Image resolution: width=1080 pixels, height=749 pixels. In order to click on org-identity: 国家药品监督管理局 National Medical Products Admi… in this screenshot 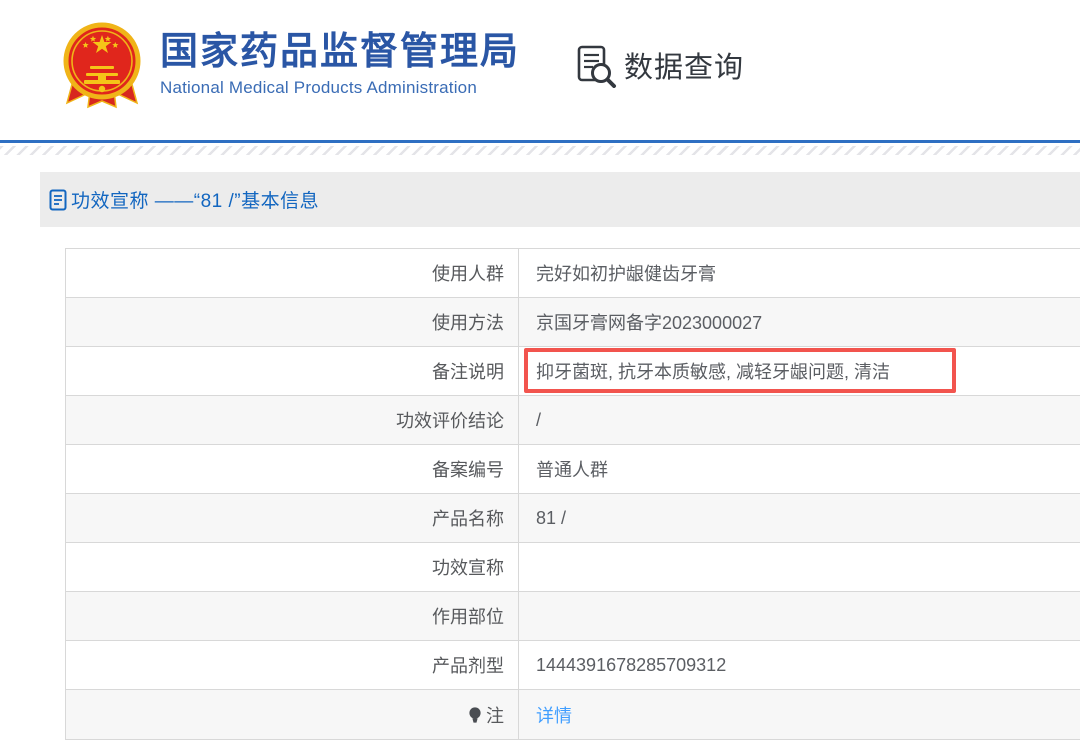, I will do `click(340, 64)`.